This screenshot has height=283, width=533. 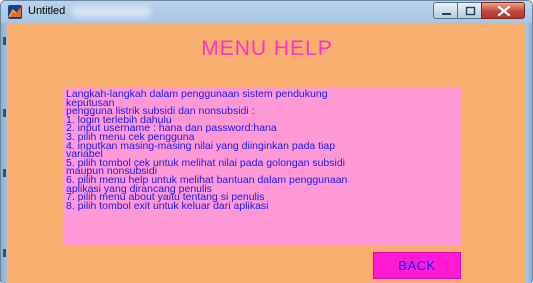 I want to click on window-right-border, so click(x=529, y=153).